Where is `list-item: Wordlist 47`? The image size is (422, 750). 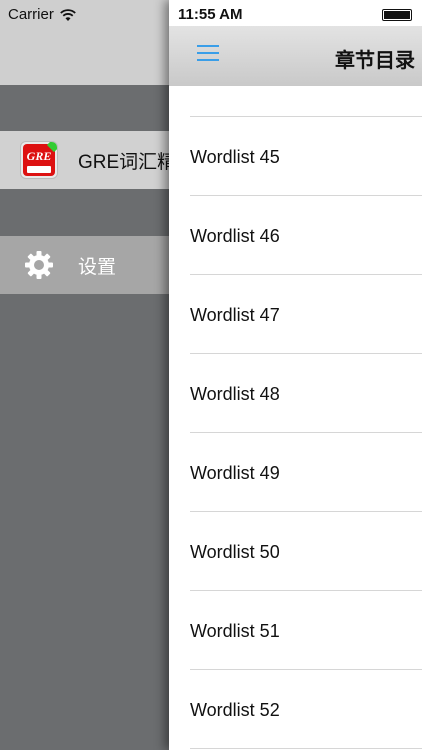 list-item: Wordlist 47 is located at coordinates (295, 314).